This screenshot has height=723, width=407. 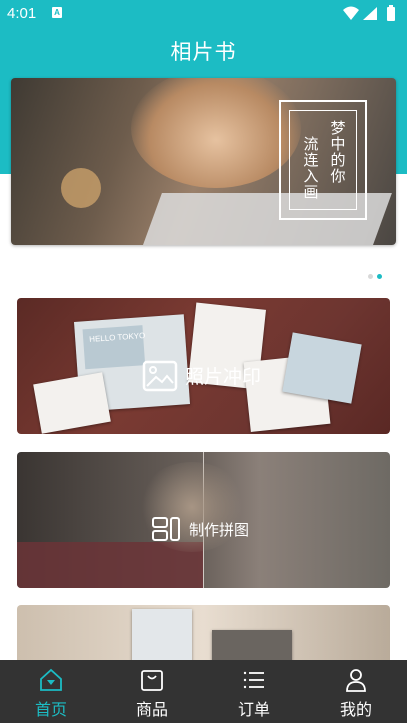 What do you see at coordinates (338, 152) in the screenshot?
I see `poem-column-1: 梦中的你` at bounding box center [338, 152].